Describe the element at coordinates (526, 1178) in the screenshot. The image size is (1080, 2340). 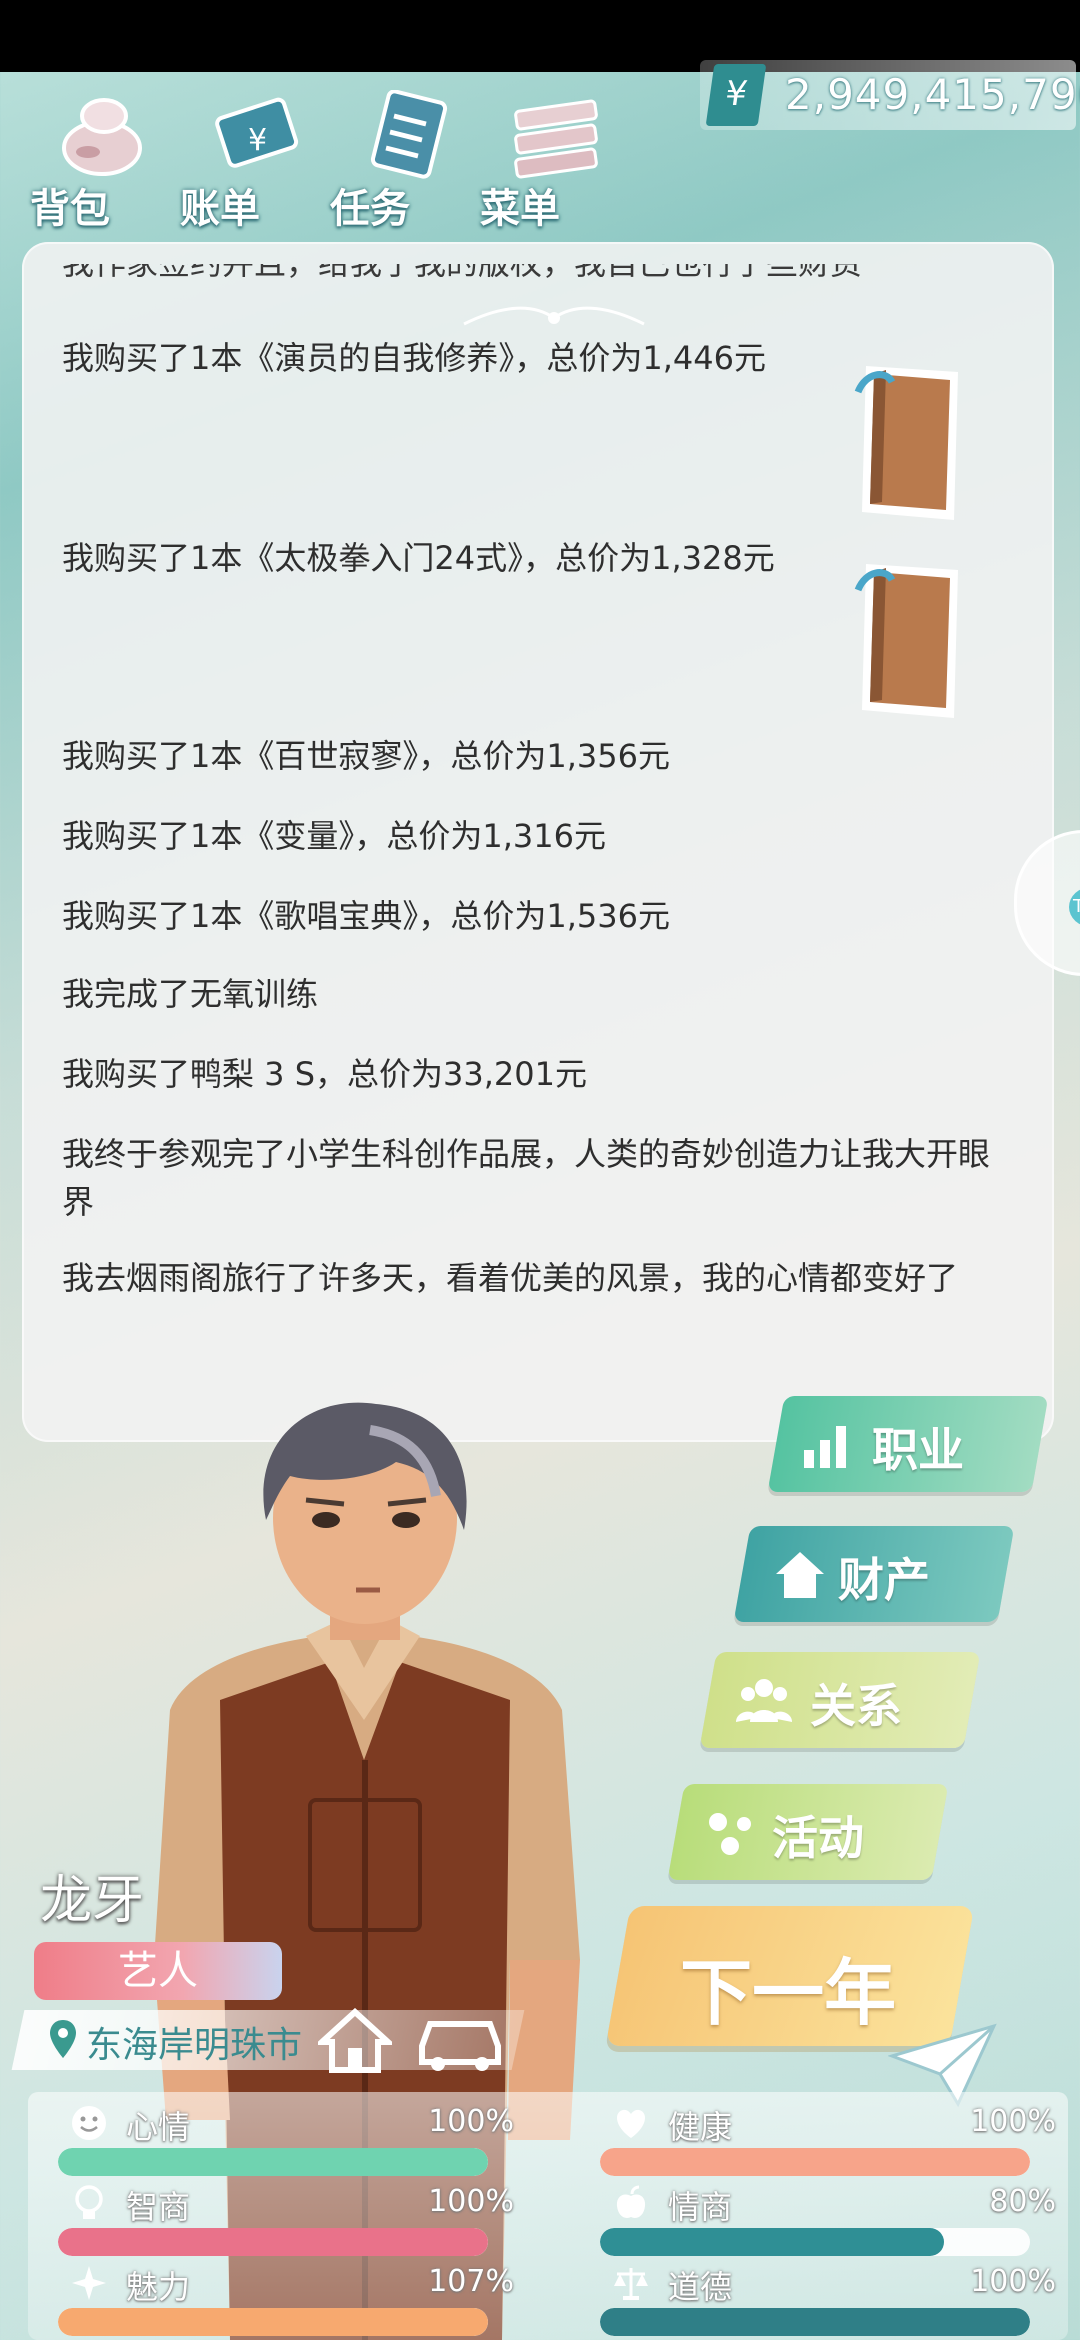
I see `log-entry: 我终于参观完了小学生科创作品展，人类的奇妙创造力让我大开眼界` at that location.